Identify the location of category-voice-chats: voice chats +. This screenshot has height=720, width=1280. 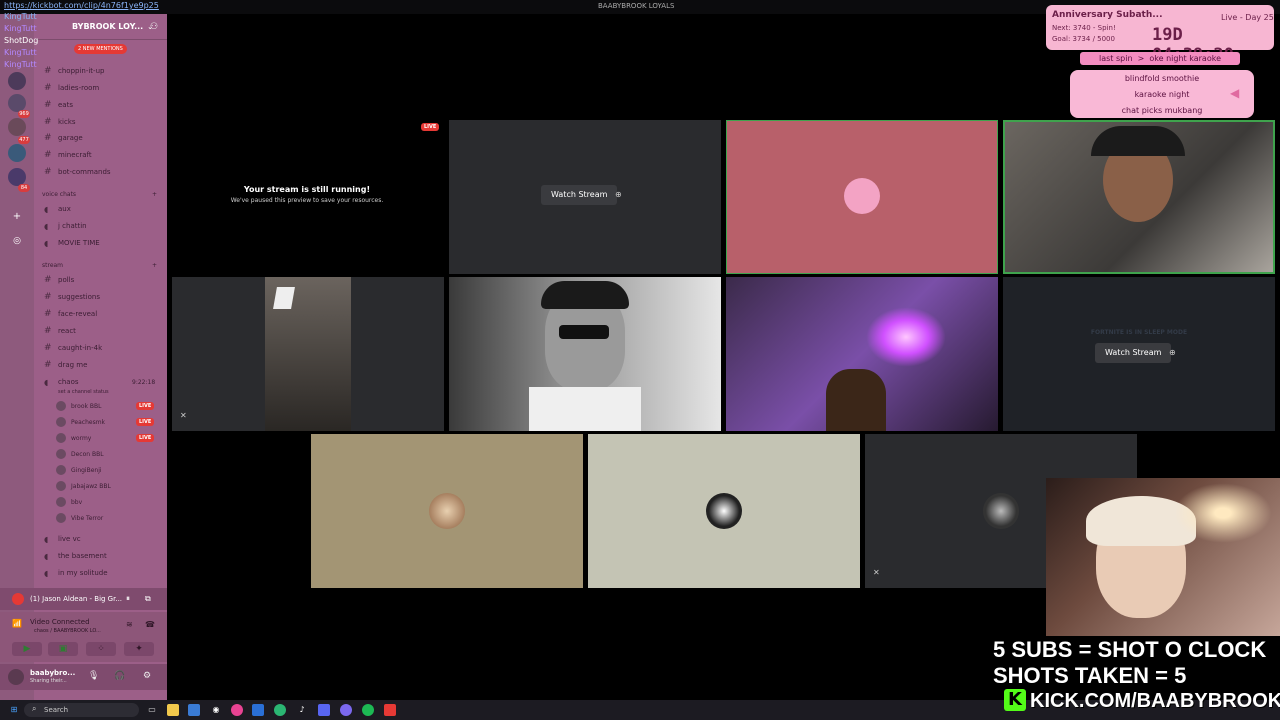
(99, 194).